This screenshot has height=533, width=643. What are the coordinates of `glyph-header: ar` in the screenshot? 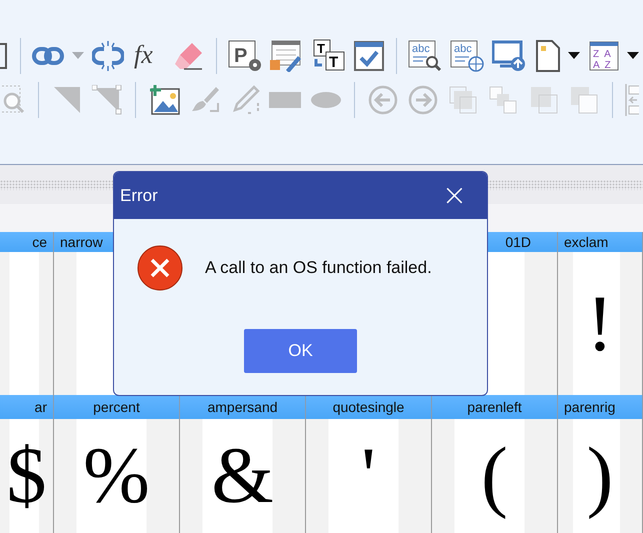 It's located at (27, 407).